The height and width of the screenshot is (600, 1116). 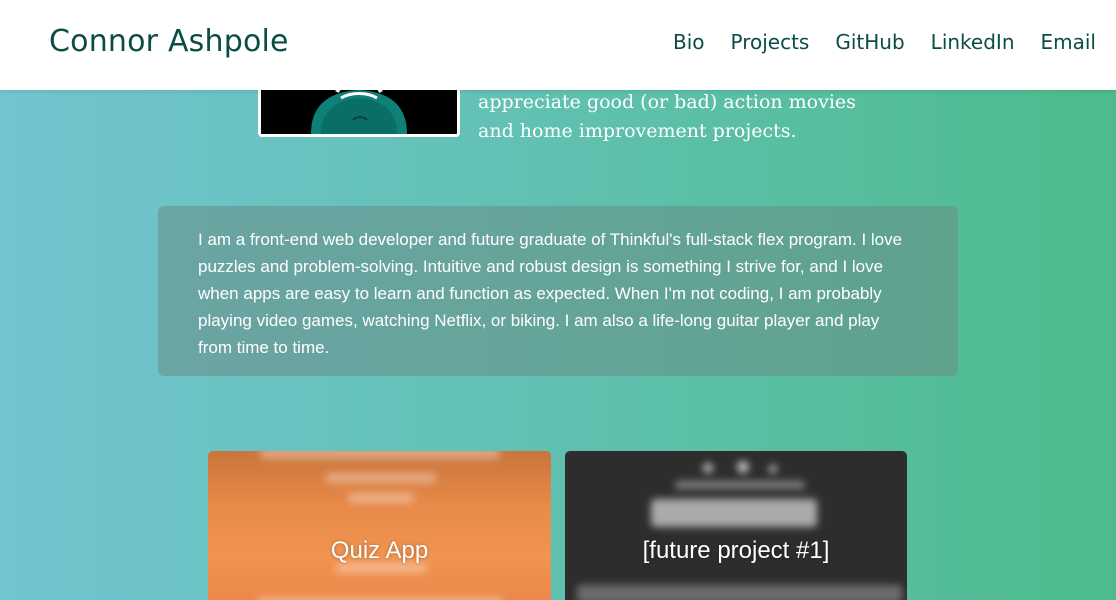 I want to click on intro-line-1: appreciate good (or bad) action movies, so click(x=667, y=102).